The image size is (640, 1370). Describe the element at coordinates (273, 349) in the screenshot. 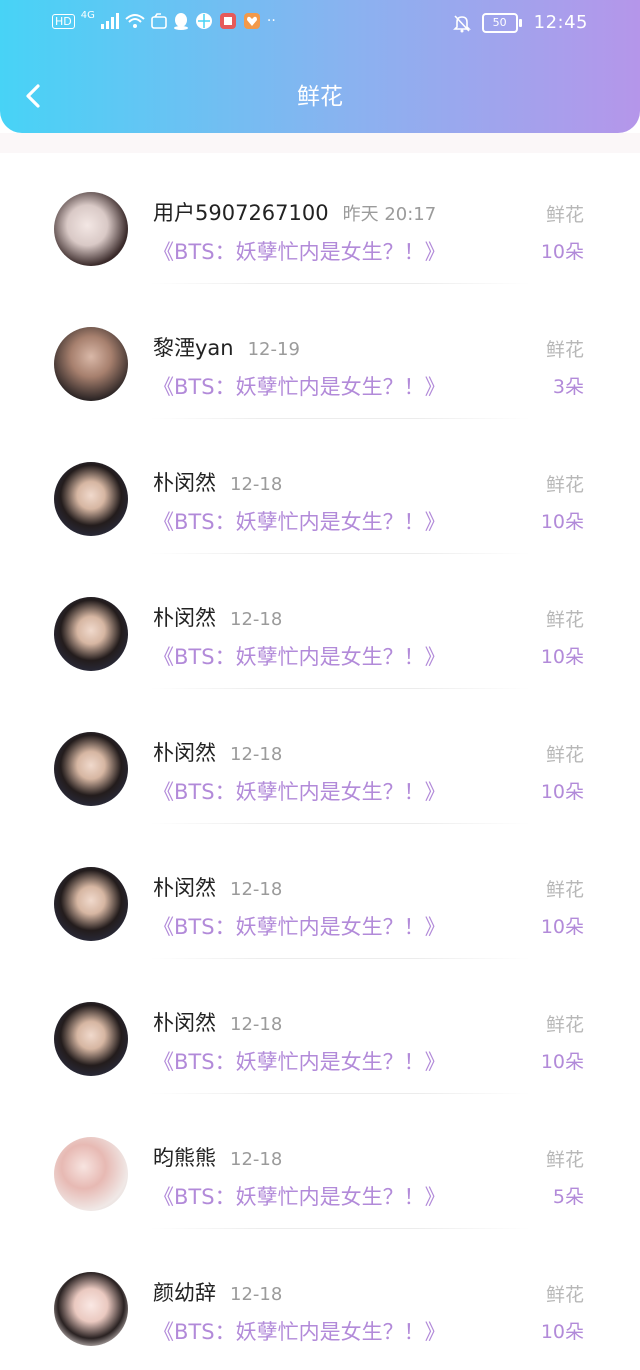

I see `gift-time: 12-19` at that location.